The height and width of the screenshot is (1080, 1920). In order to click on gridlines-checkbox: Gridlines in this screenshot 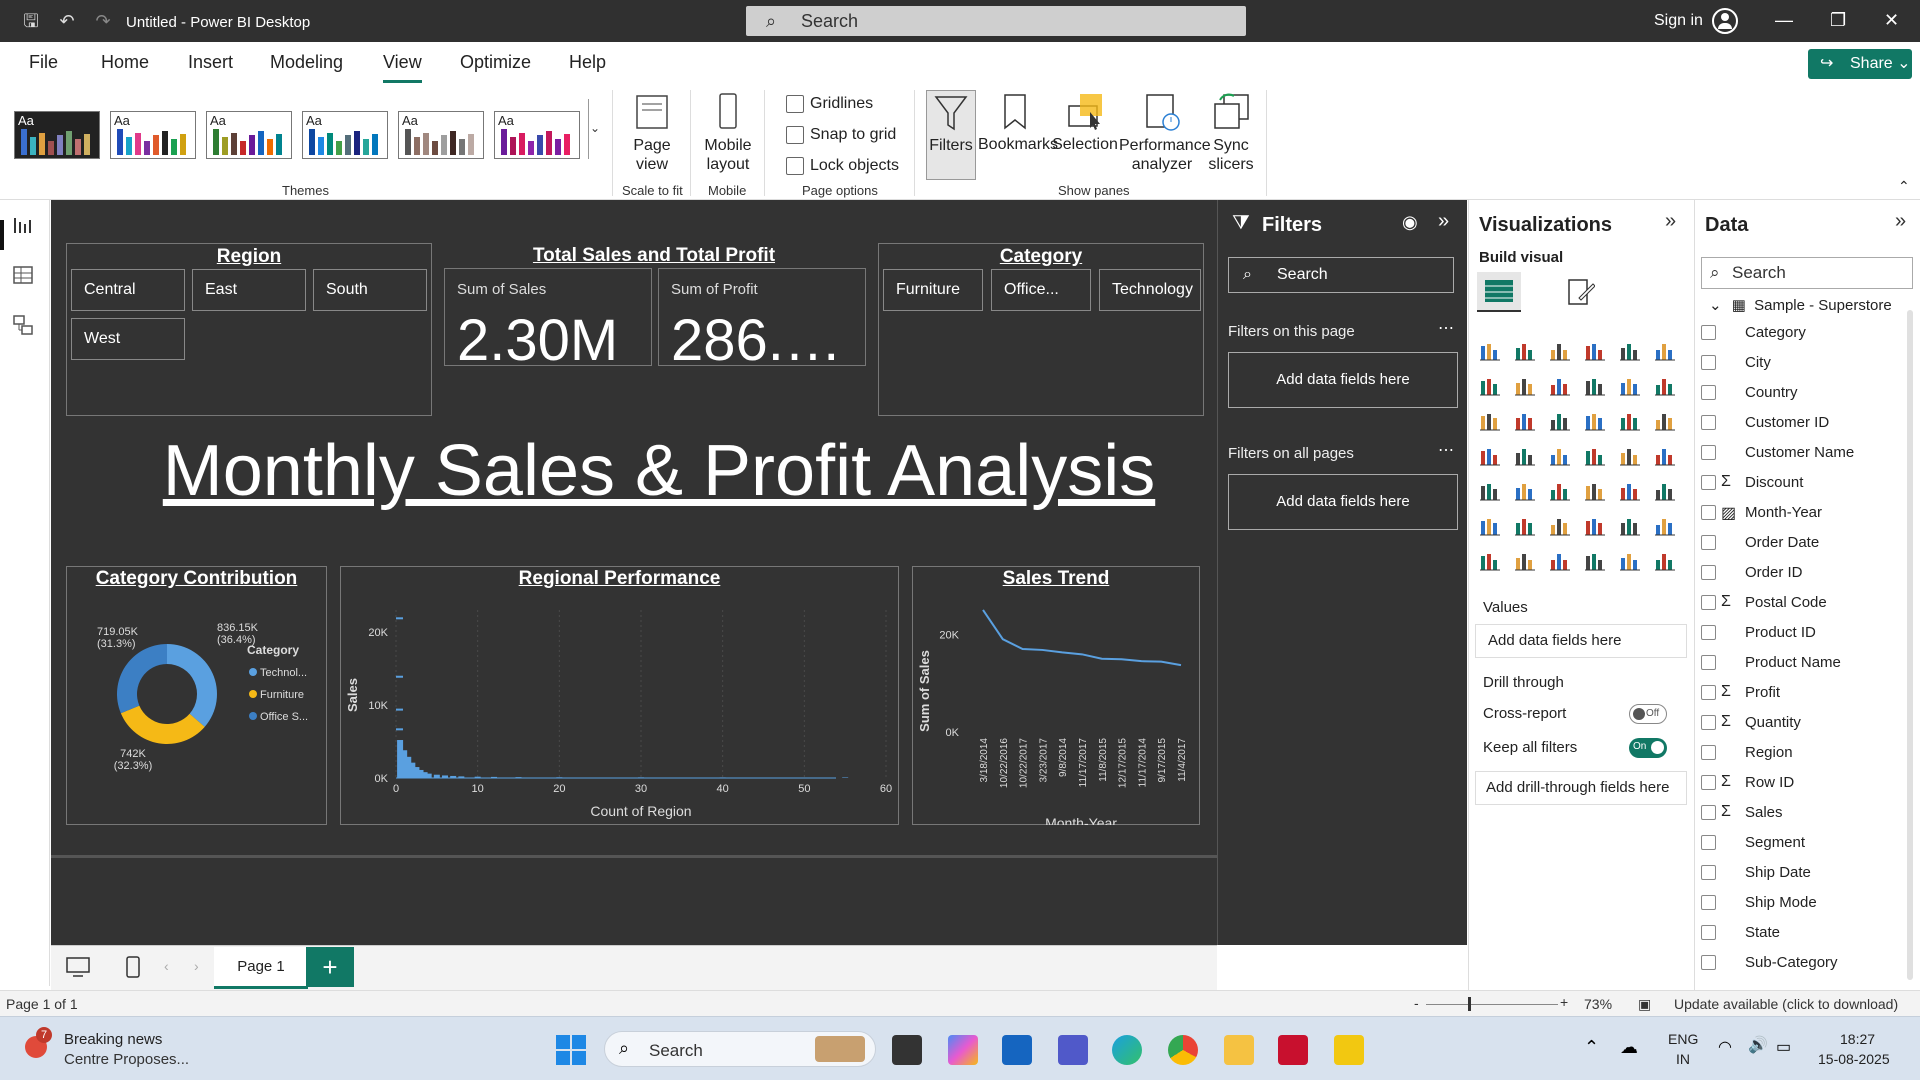, I will do `click(829, 104)`.